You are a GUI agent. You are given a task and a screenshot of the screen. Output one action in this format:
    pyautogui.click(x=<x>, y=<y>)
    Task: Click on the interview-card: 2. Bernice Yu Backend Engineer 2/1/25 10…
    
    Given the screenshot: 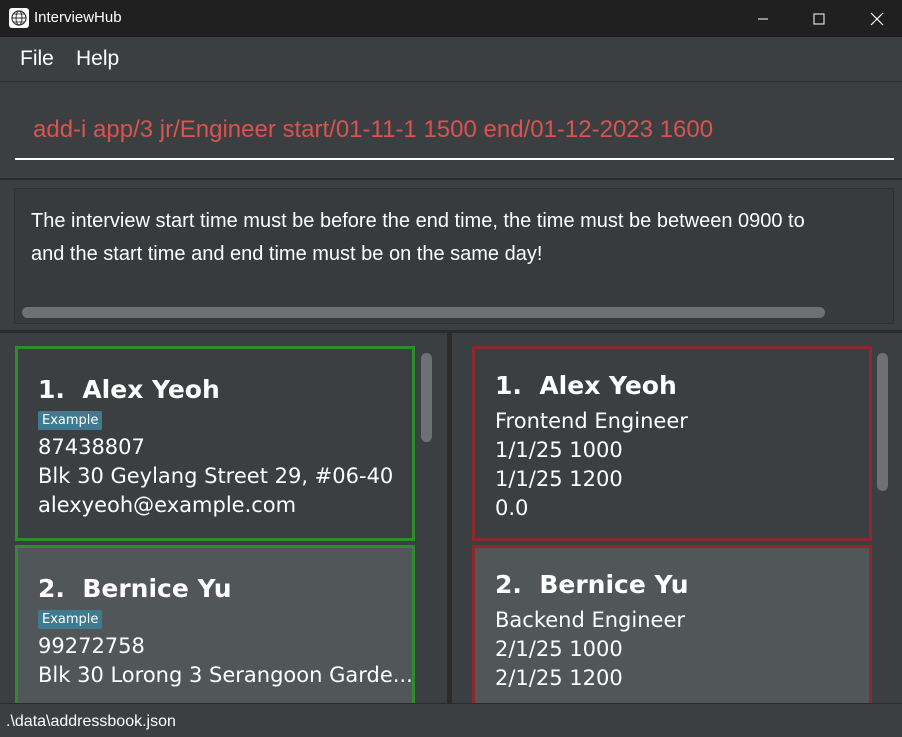 What is the action you would take?
    pyautogui.click(x=672, y=624)
    